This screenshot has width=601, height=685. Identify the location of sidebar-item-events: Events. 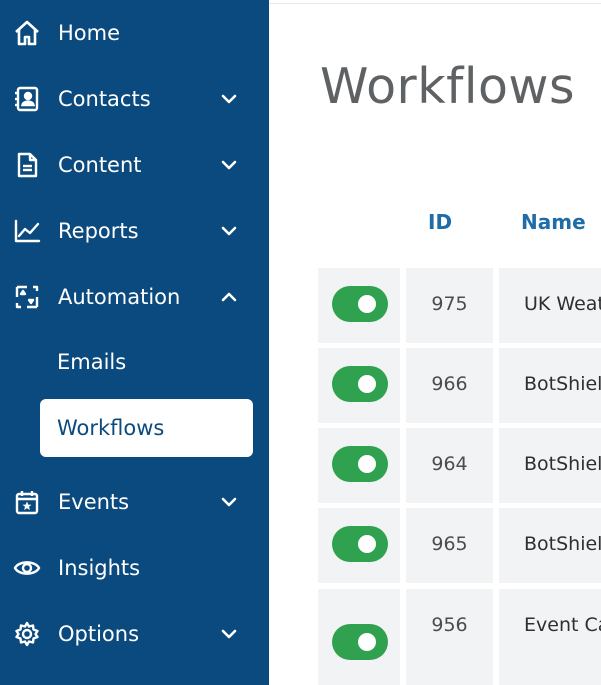
(134, 502).